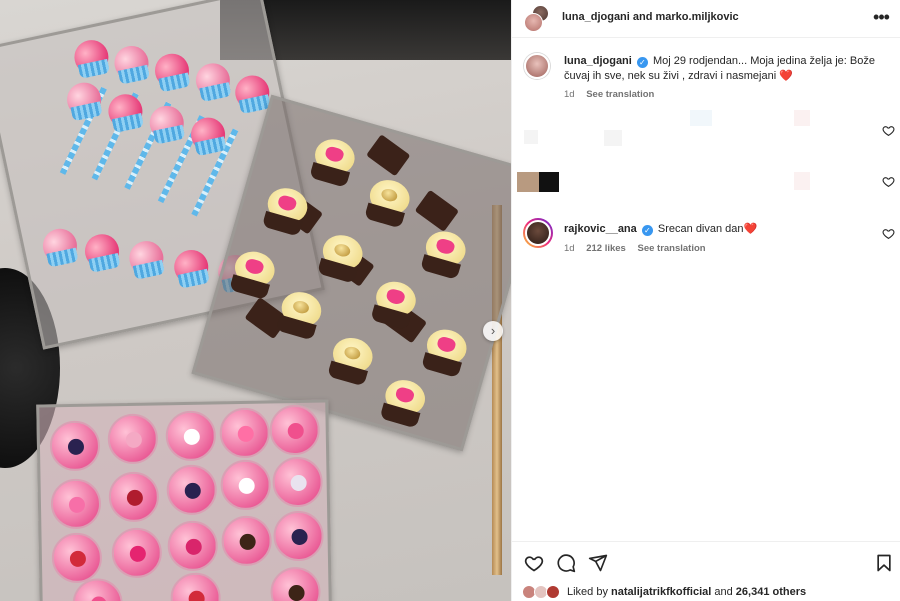  I want to click on comment-username: rajkovic__ana, so click(600, 229).